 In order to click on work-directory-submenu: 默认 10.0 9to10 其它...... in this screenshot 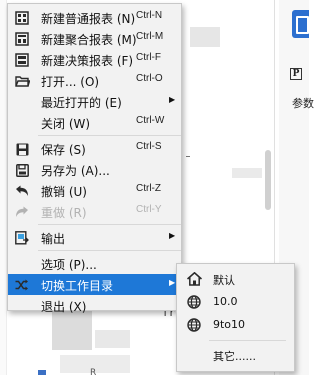, I will do `click(235, 317)`.